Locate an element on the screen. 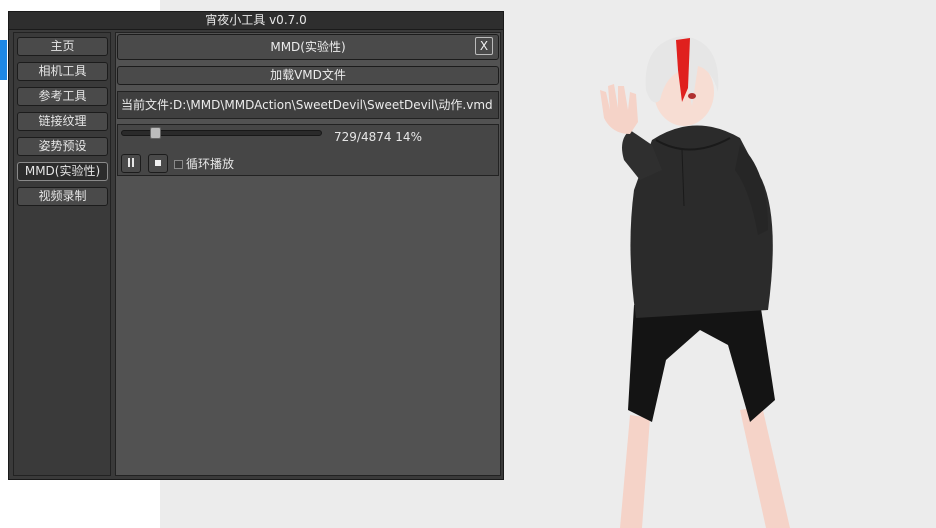 The width and height of the screenshot is (936, 528). sidebar-item-video-record: 视频录制 is located at coordinates (62, 196).